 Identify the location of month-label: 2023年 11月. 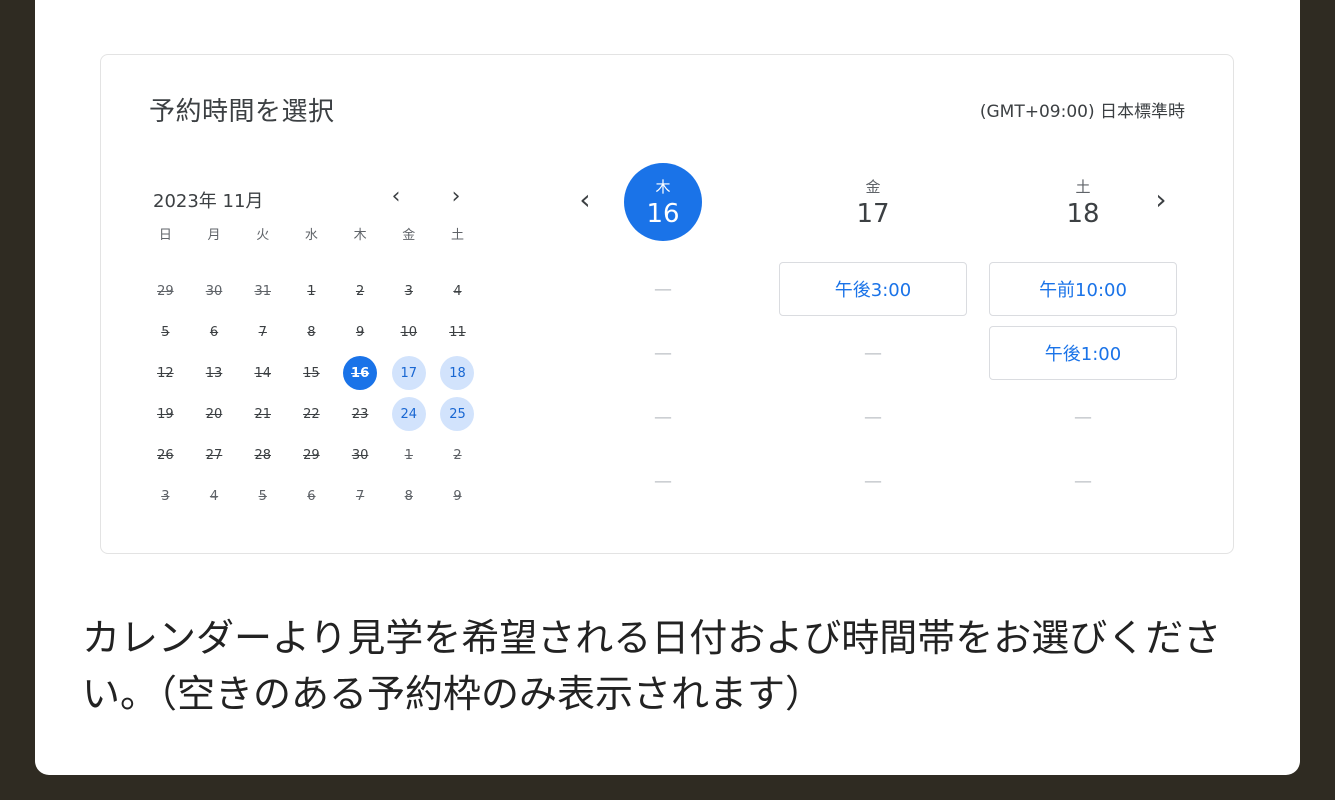
(208, 201).